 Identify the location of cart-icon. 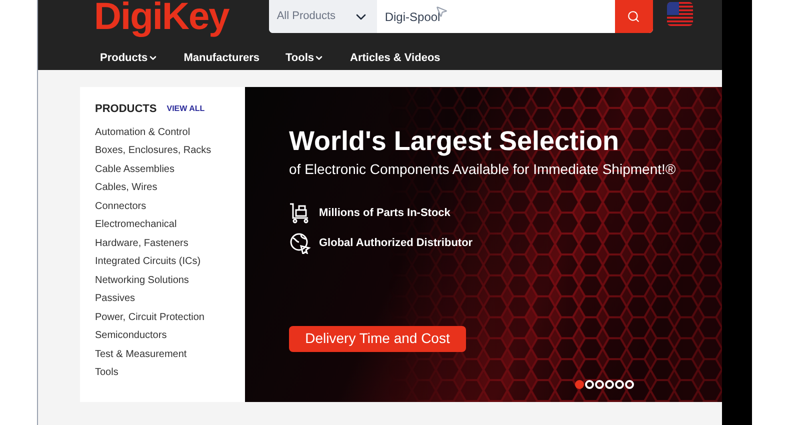
(300, 213).